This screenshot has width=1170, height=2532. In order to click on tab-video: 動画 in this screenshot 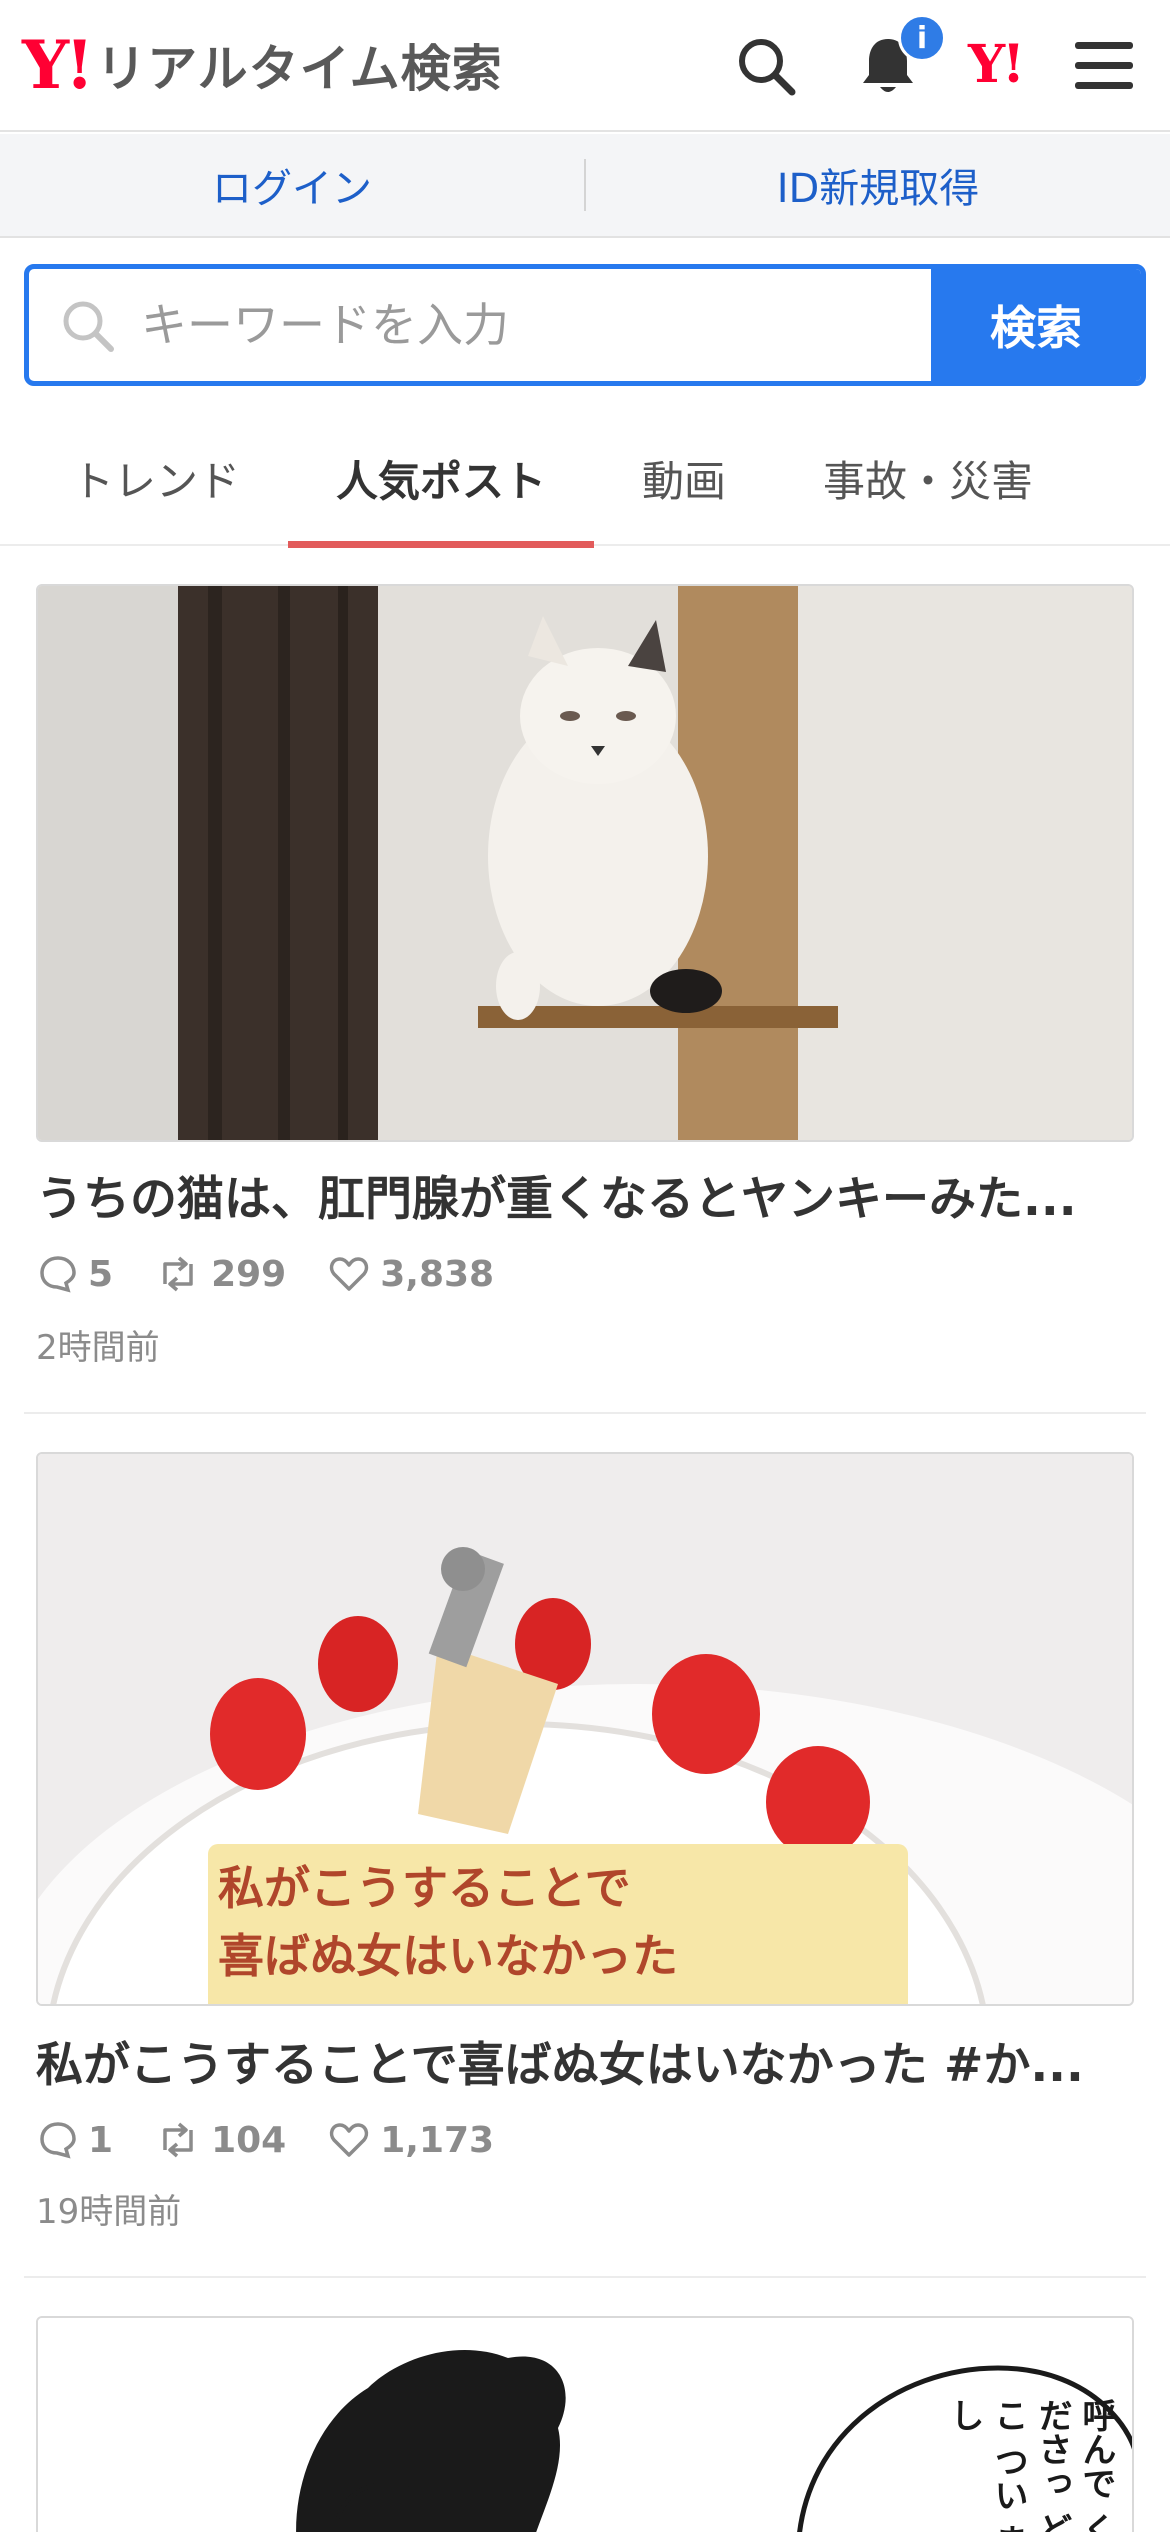, I will do `click(684, 478)`.